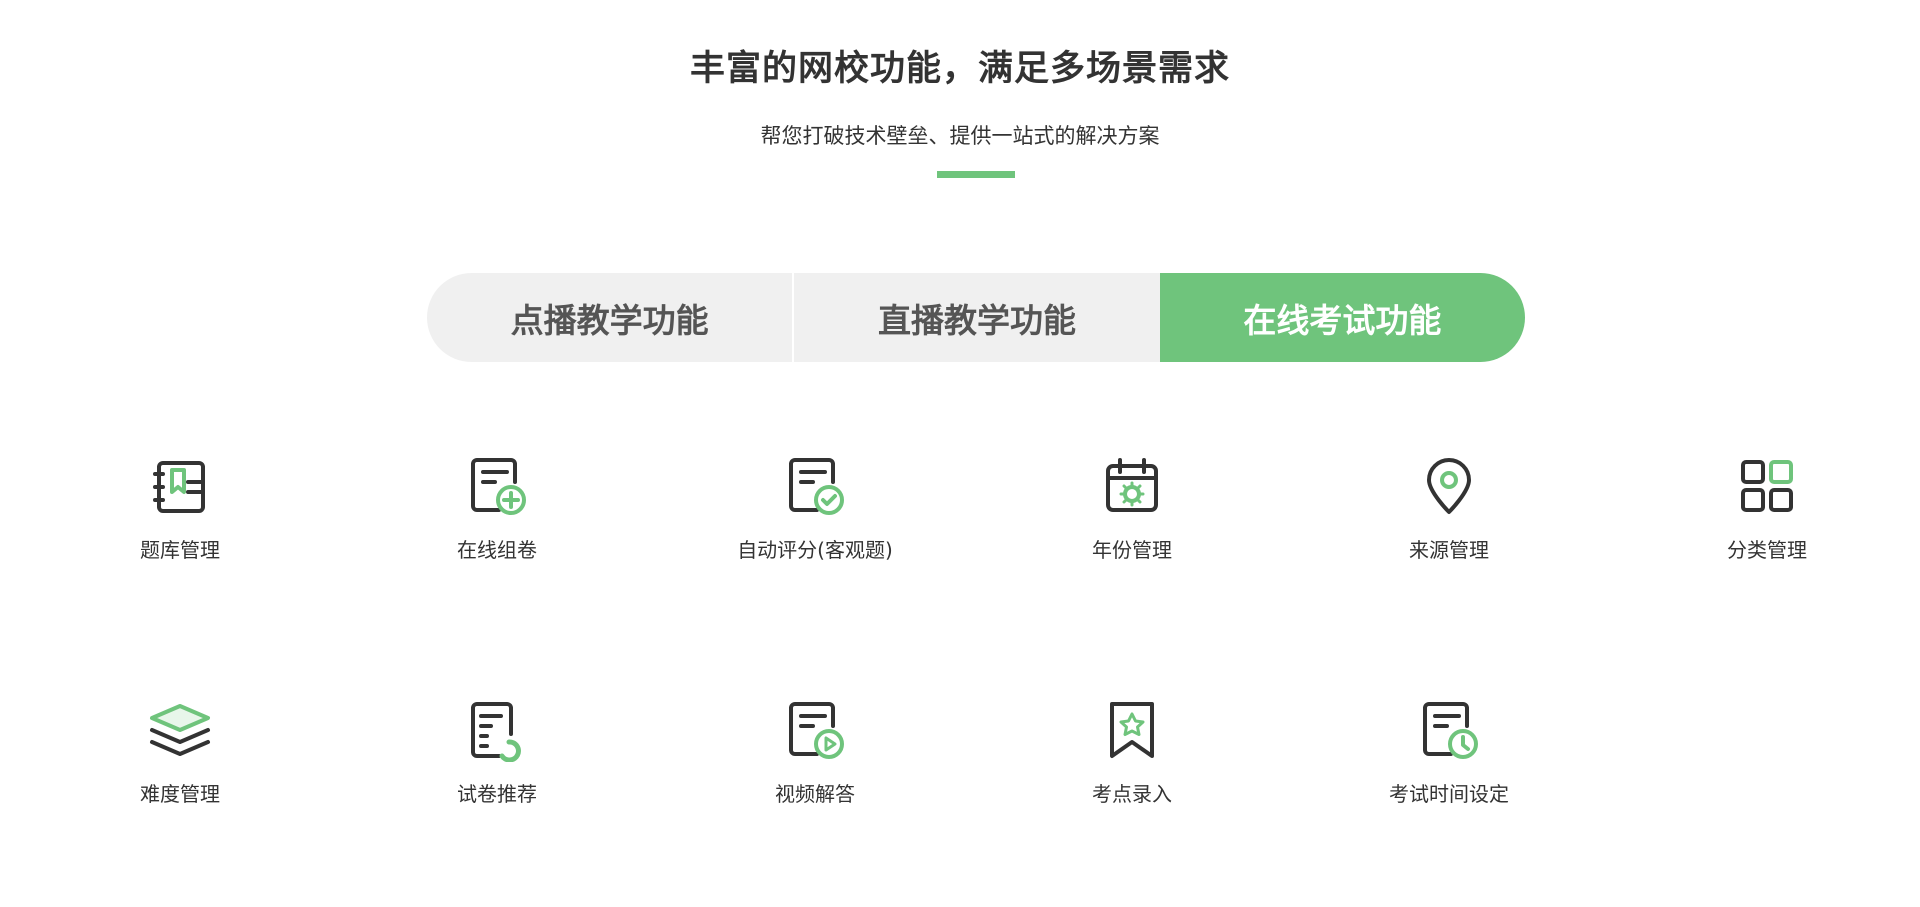 This screenshot has height=907, width=1920. I want to click on section-title: 丰富的网校功能，满足多场景需求, so click(959, 69).